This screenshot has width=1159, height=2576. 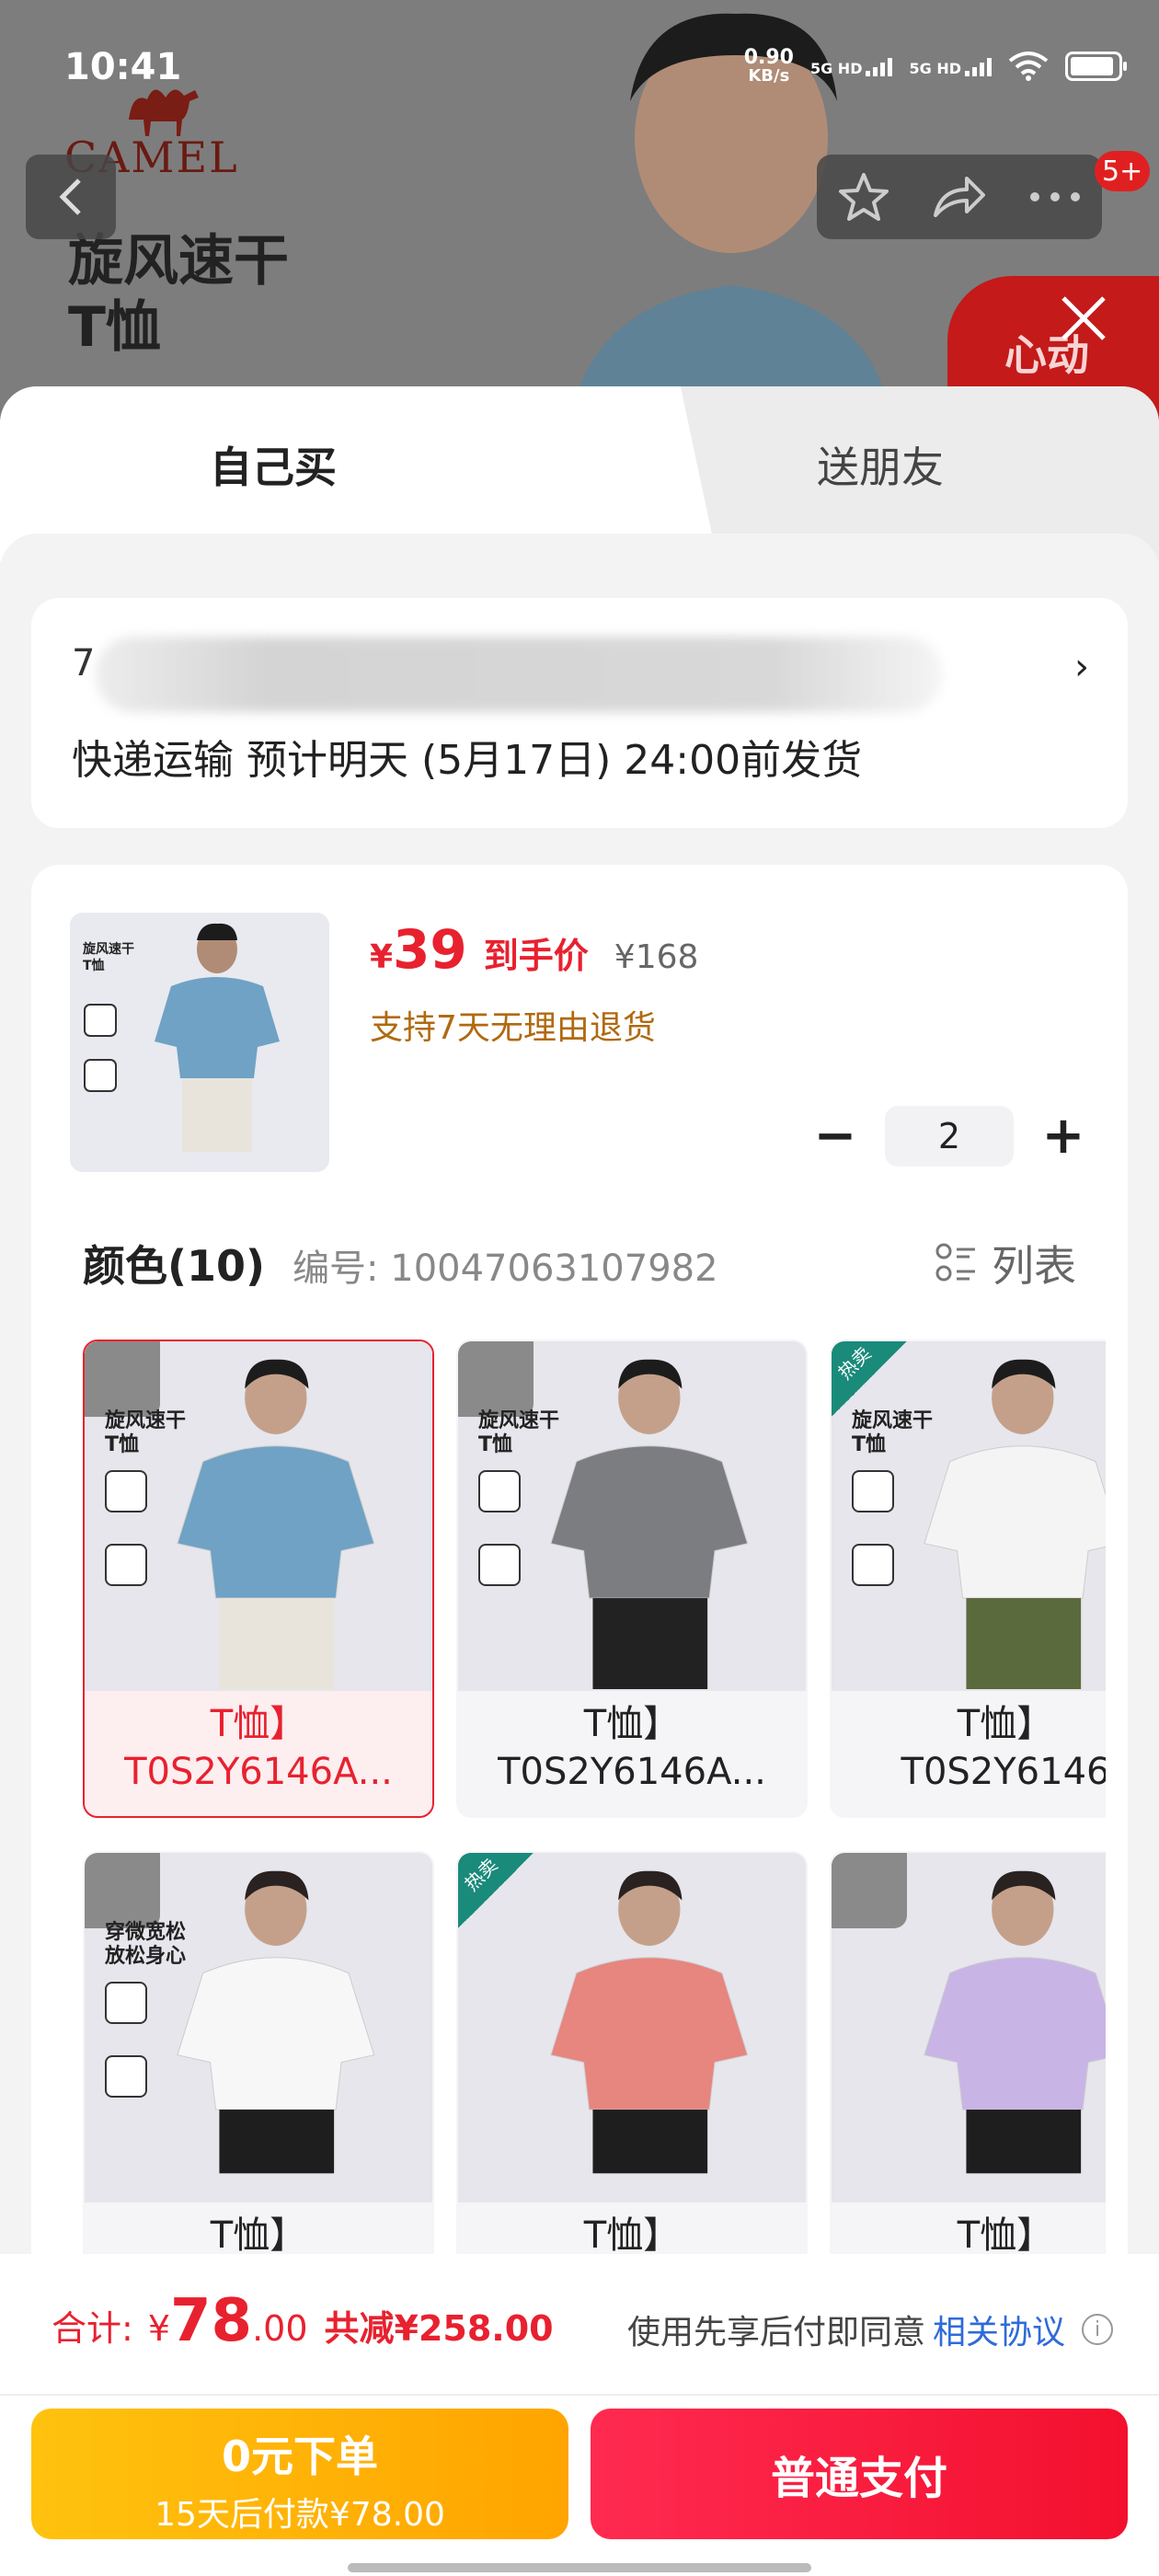 I want to click on chevron-left-icon, so click(x=70, y=196).